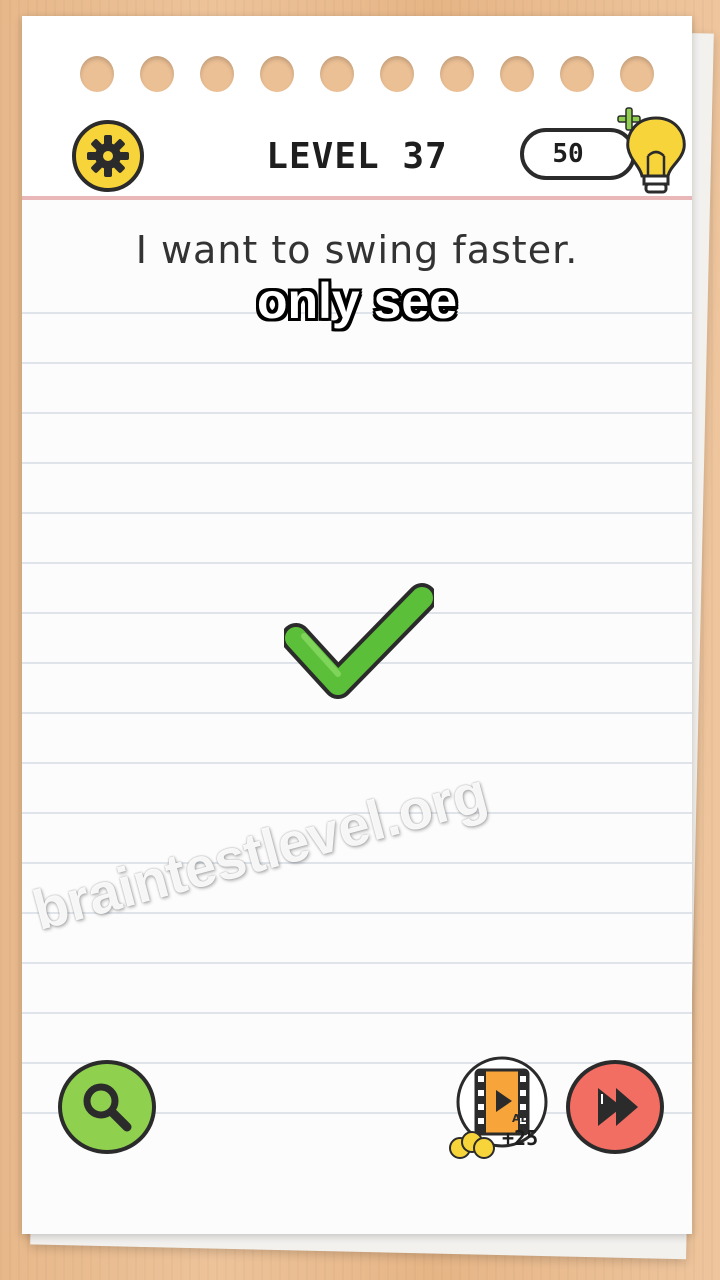 The image size is (720, 1280). What do you see at coordinates (521, 1118) in the screenshot?
I see `ad-badge: AD` at bounding box center [521, 1118].